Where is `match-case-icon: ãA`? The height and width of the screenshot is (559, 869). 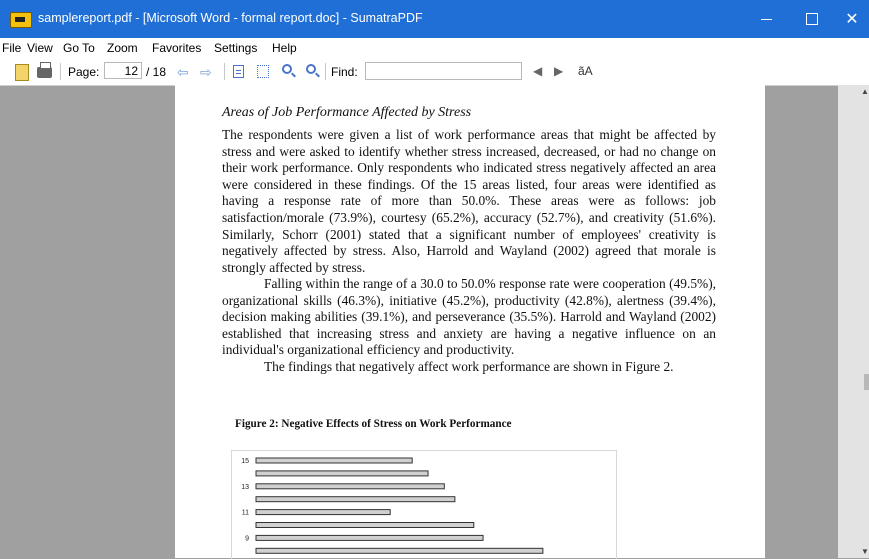 match-case-icon: ãA is located at coordinates (585, 71).